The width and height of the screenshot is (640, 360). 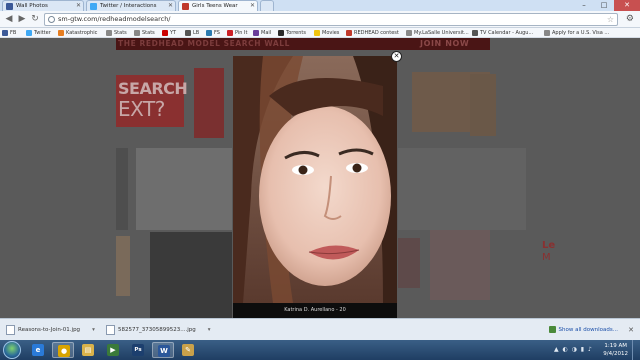 I want to click on minimize-button: –, so click(x=584, y=5).